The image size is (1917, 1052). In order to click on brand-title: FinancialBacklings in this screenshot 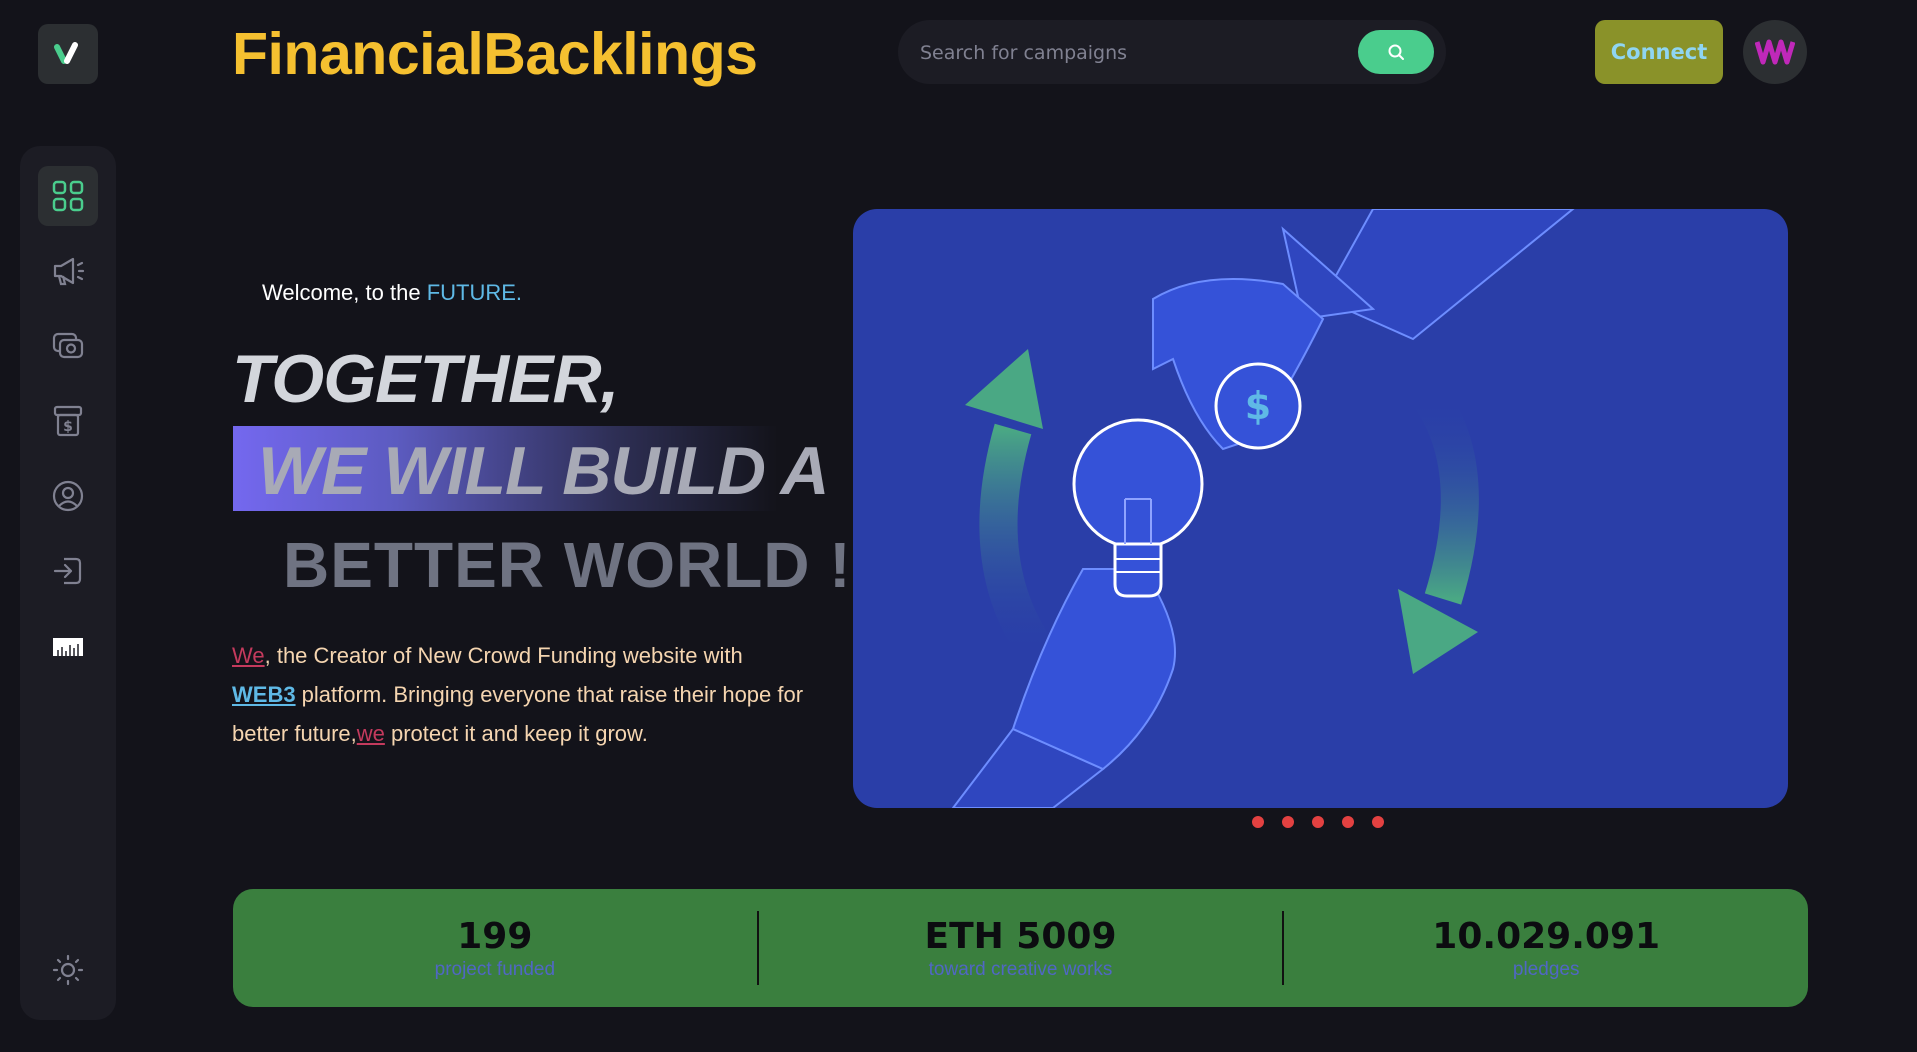, I will do `click(495, 54)`.